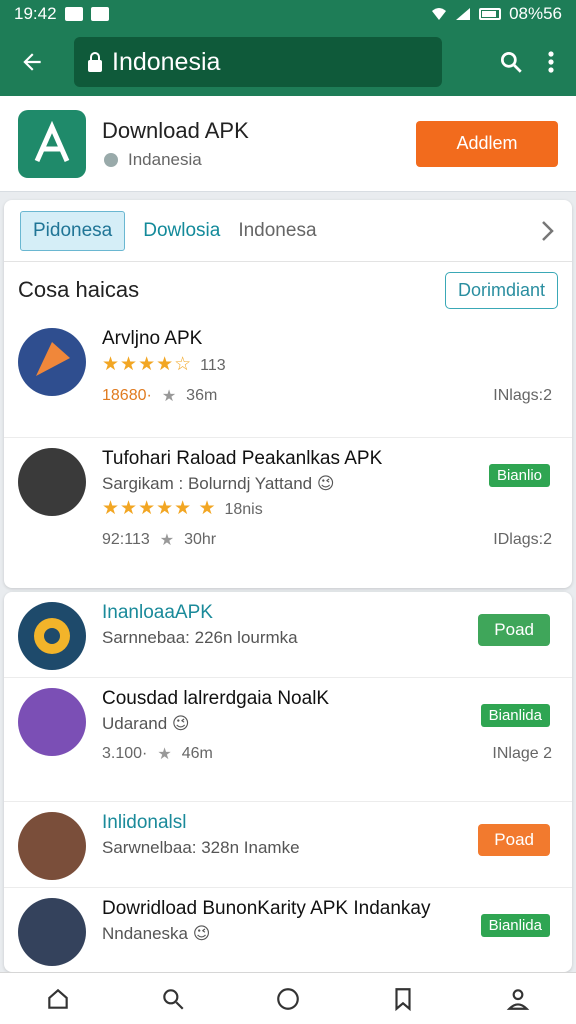 The height and width of the screenshot is (1024, 576). Describe the element at coordinates (152, 338) in the screenshot. I see `app-title: Arvljno APK` at that location.